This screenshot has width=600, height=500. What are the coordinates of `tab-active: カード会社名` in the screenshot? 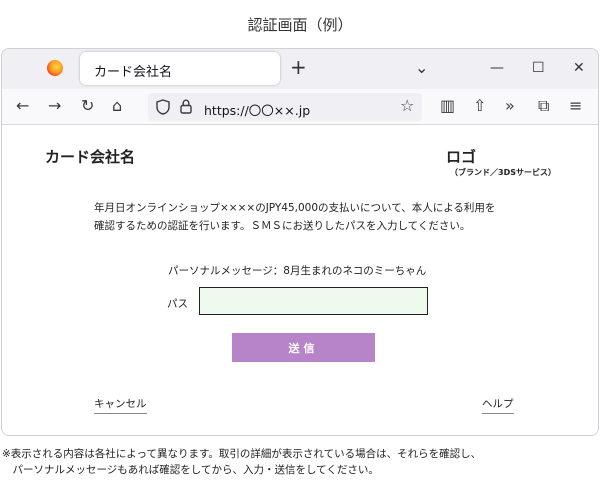 It's located at (180, 68).